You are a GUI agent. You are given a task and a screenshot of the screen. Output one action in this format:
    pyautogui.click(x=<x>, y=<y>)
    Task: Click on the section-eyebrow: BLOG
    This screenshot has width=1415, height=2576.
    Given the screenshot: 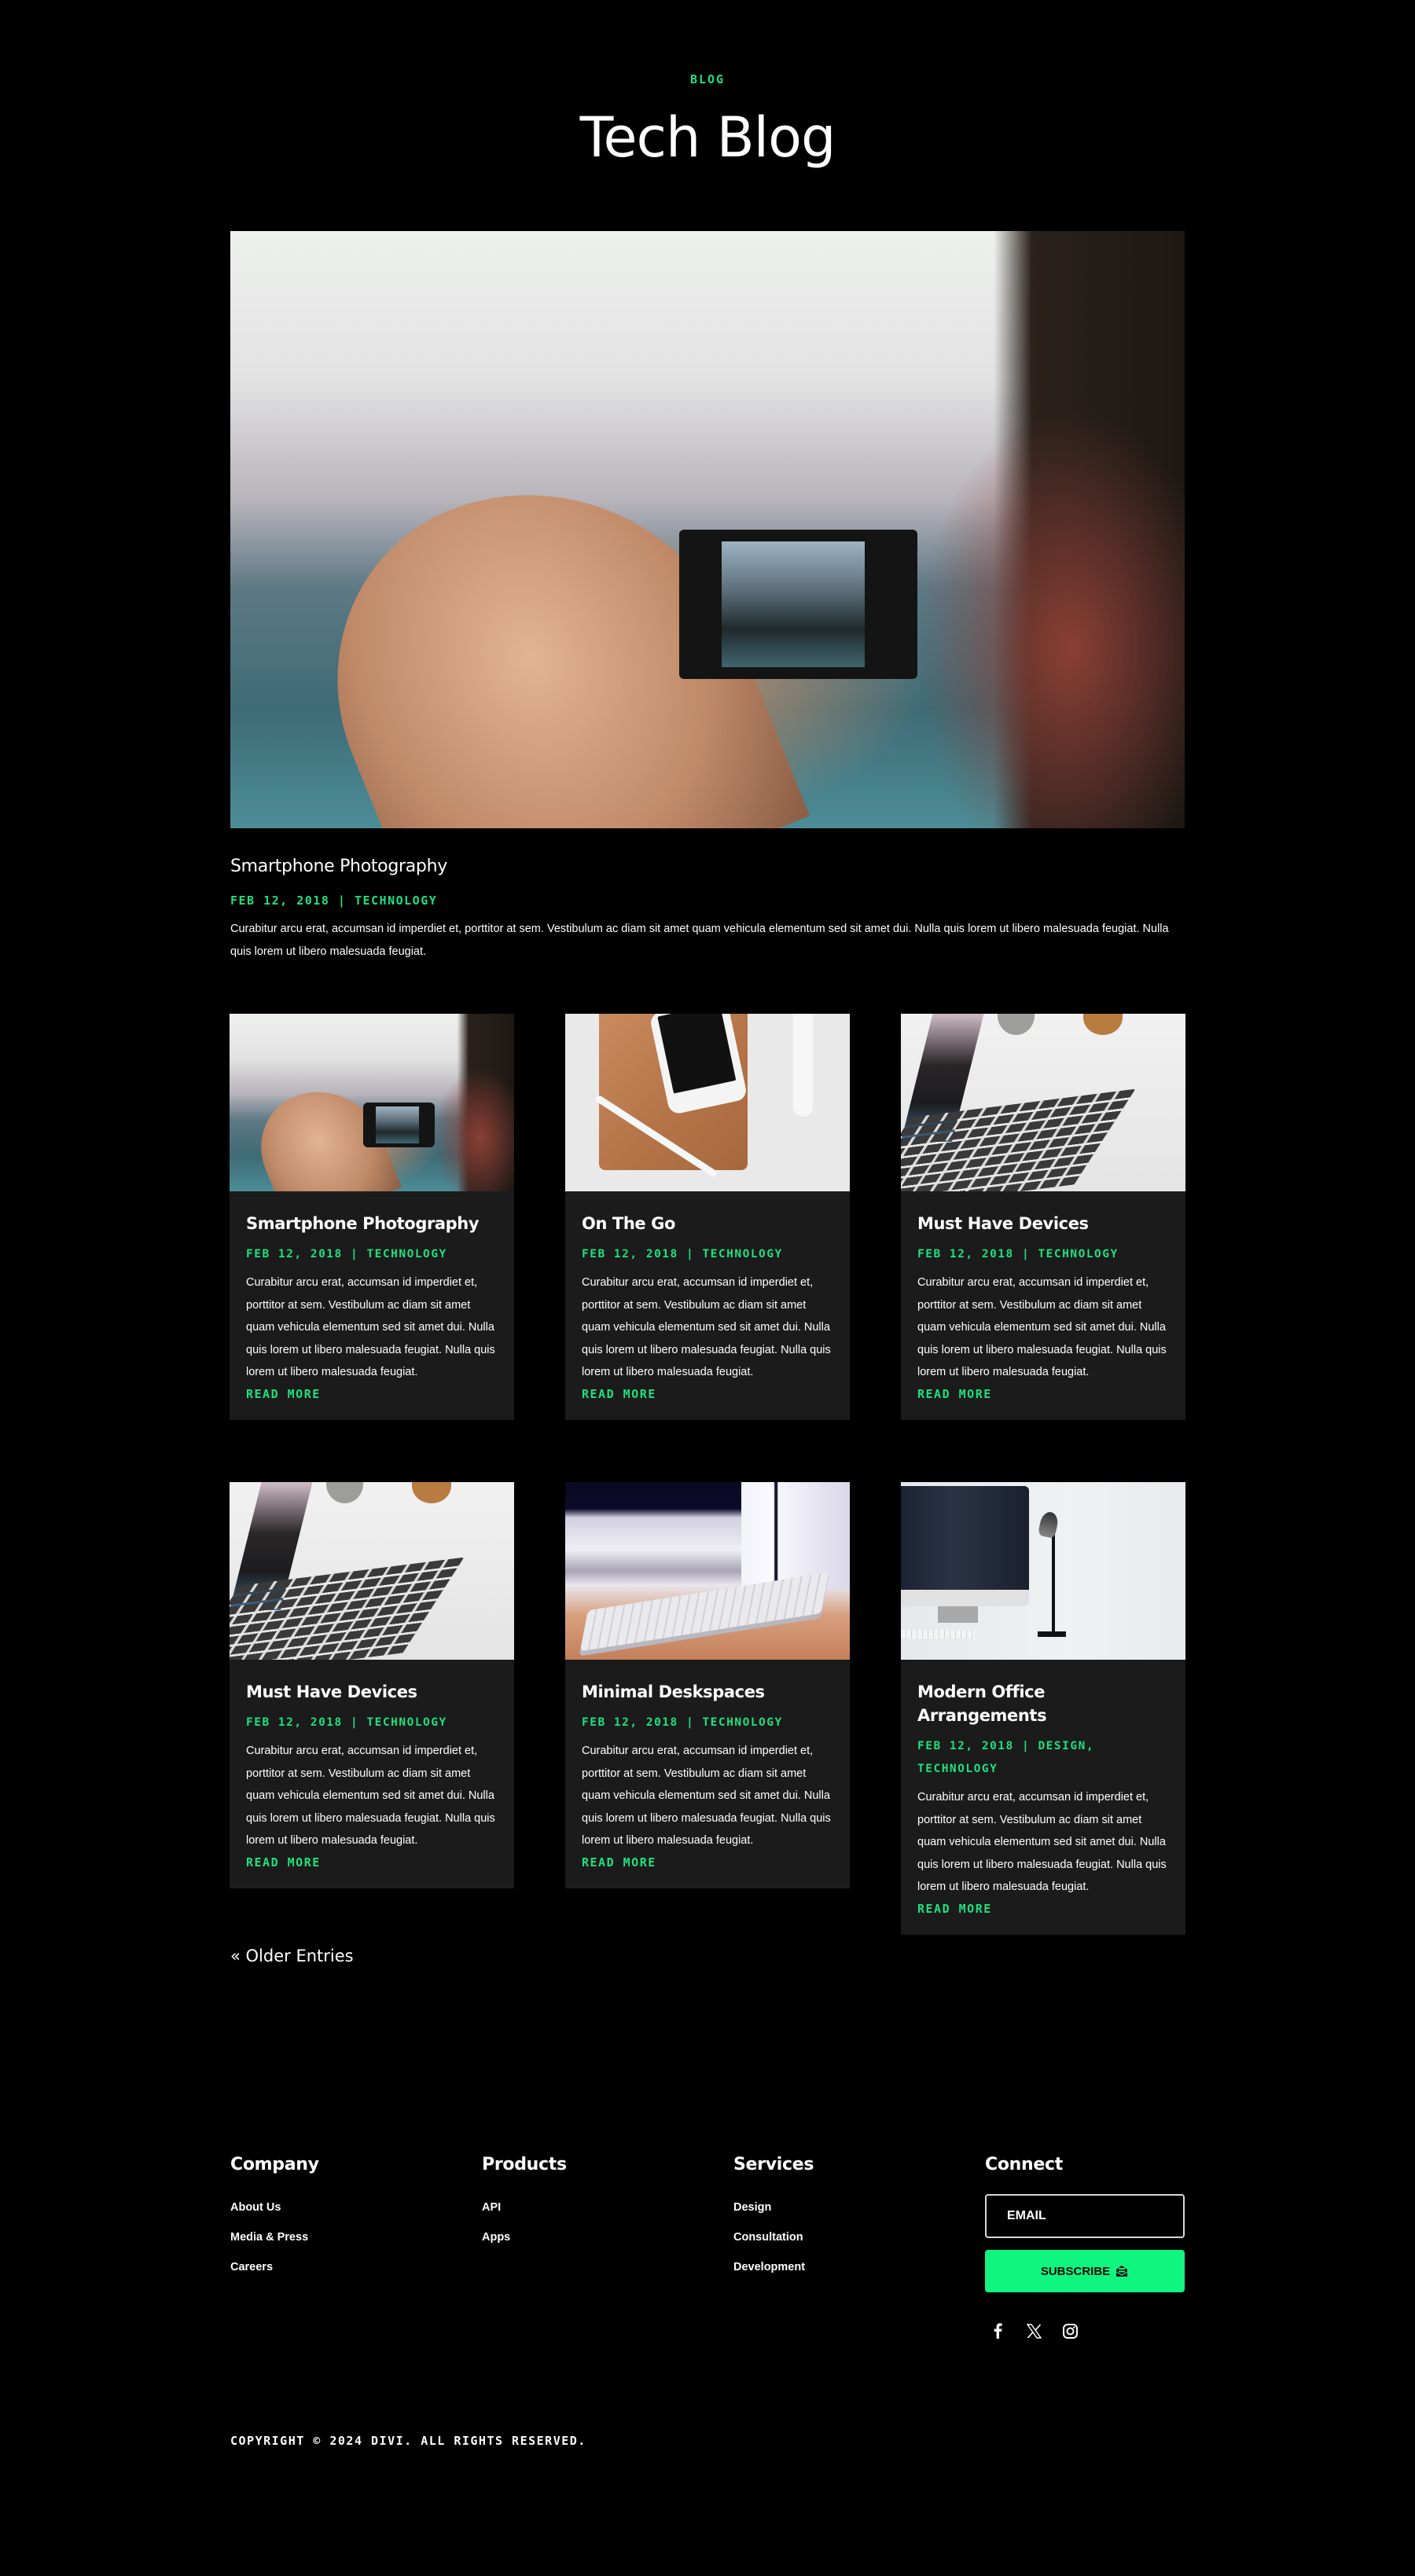 What is the action you would take?
    pyautogui.click(x=707, y=79)
    